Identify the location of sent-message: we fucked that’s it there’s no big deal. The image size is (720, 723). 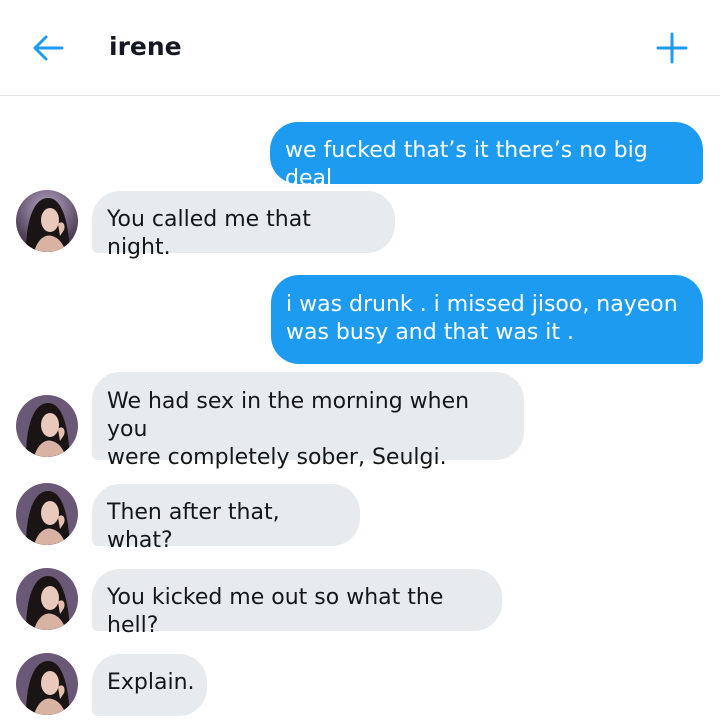
(486, 156).